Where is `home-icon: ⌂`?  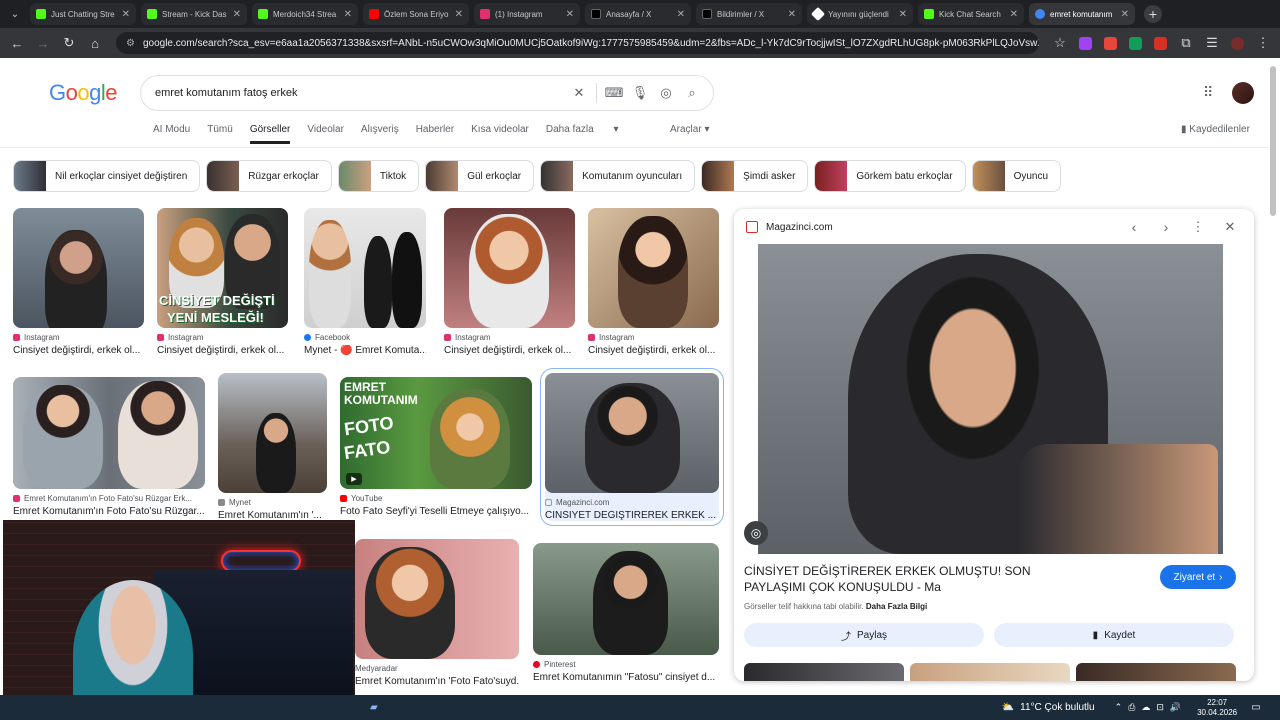 home-icon: ⌂ is located at coordinates (95, 43).